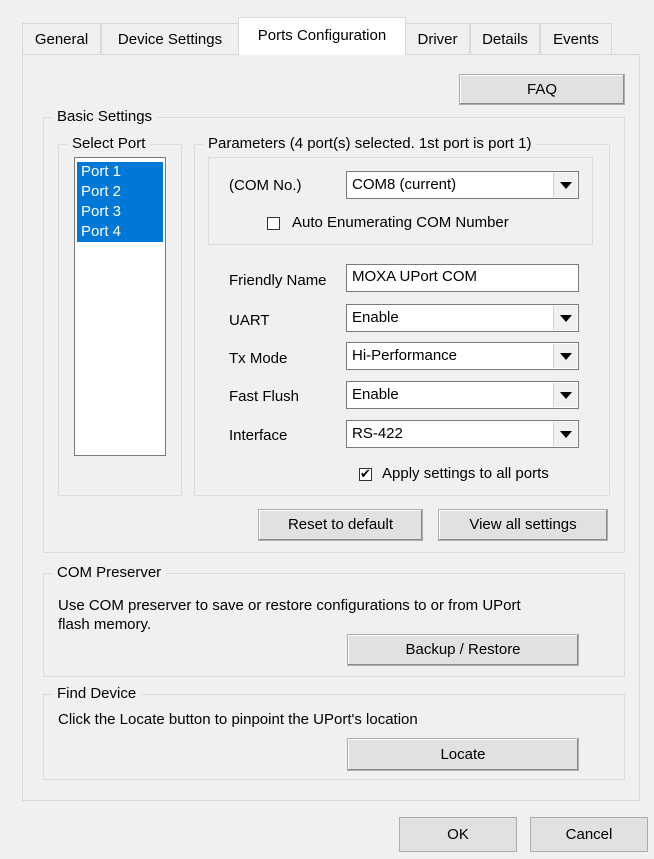 The image size is (654, 859). Describe the element at coordinates (120, 172) in the screenshot. I see `port-list-item: Port 1` at that location.